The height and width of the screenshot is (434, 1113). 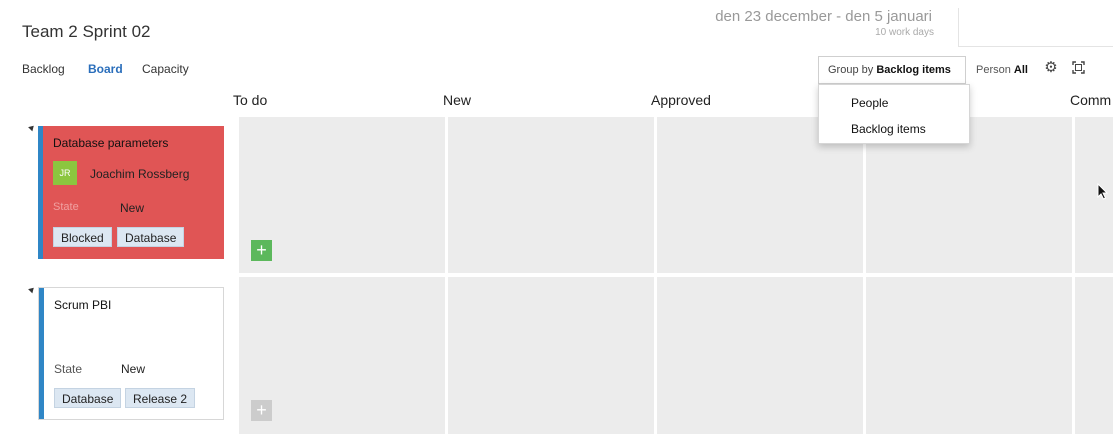 What do you see at coordinates (913, 70) in the screenshot?
I see `group-by-value: Backlog items` at bounding box center [913, 70].